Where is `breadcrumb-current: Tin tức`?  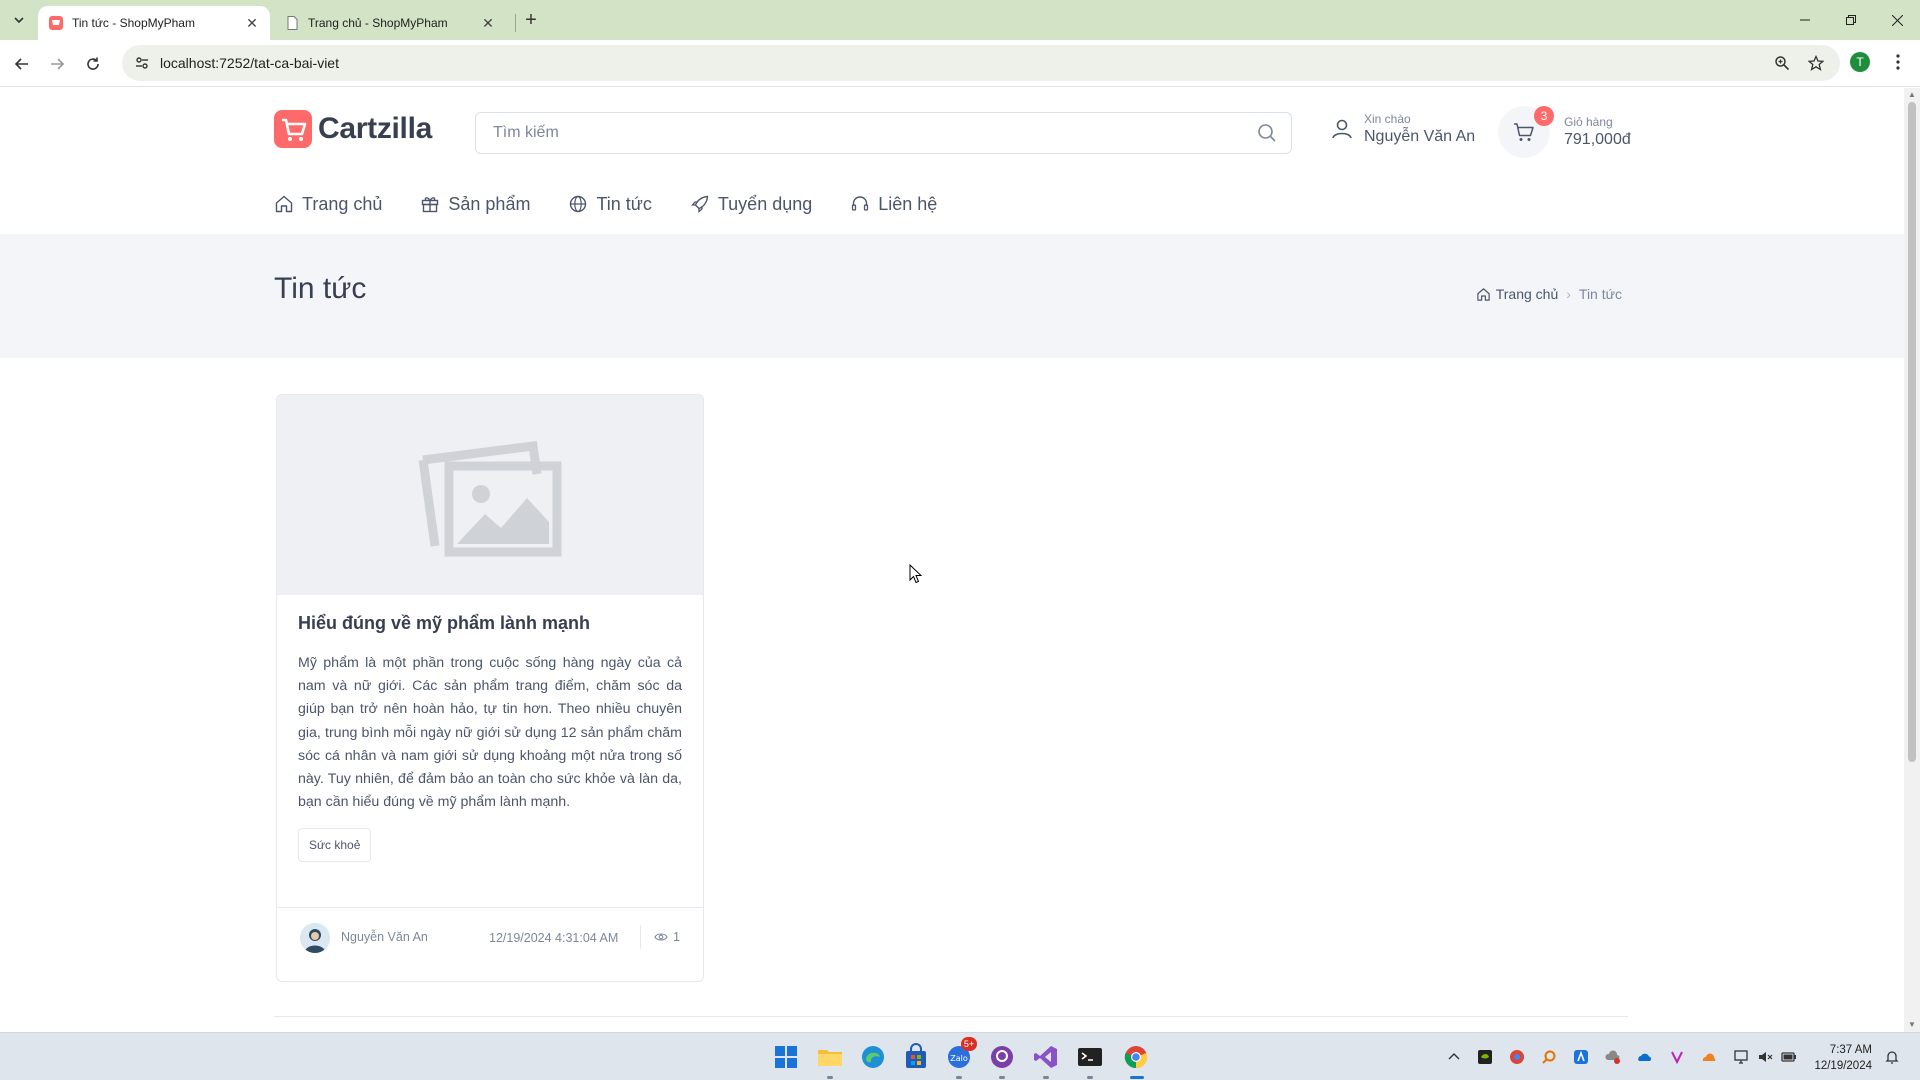
breadcrumb-current: Tin tức is located at coordinates (1600, 294).